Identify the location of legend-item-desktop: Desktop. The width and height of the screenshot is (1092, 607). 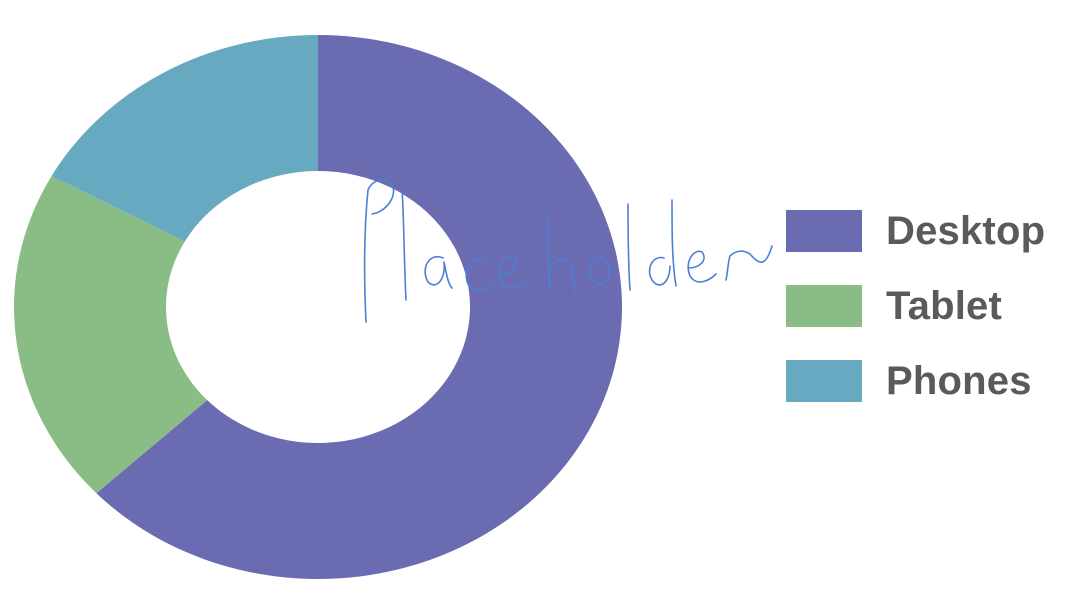
(916, 230).